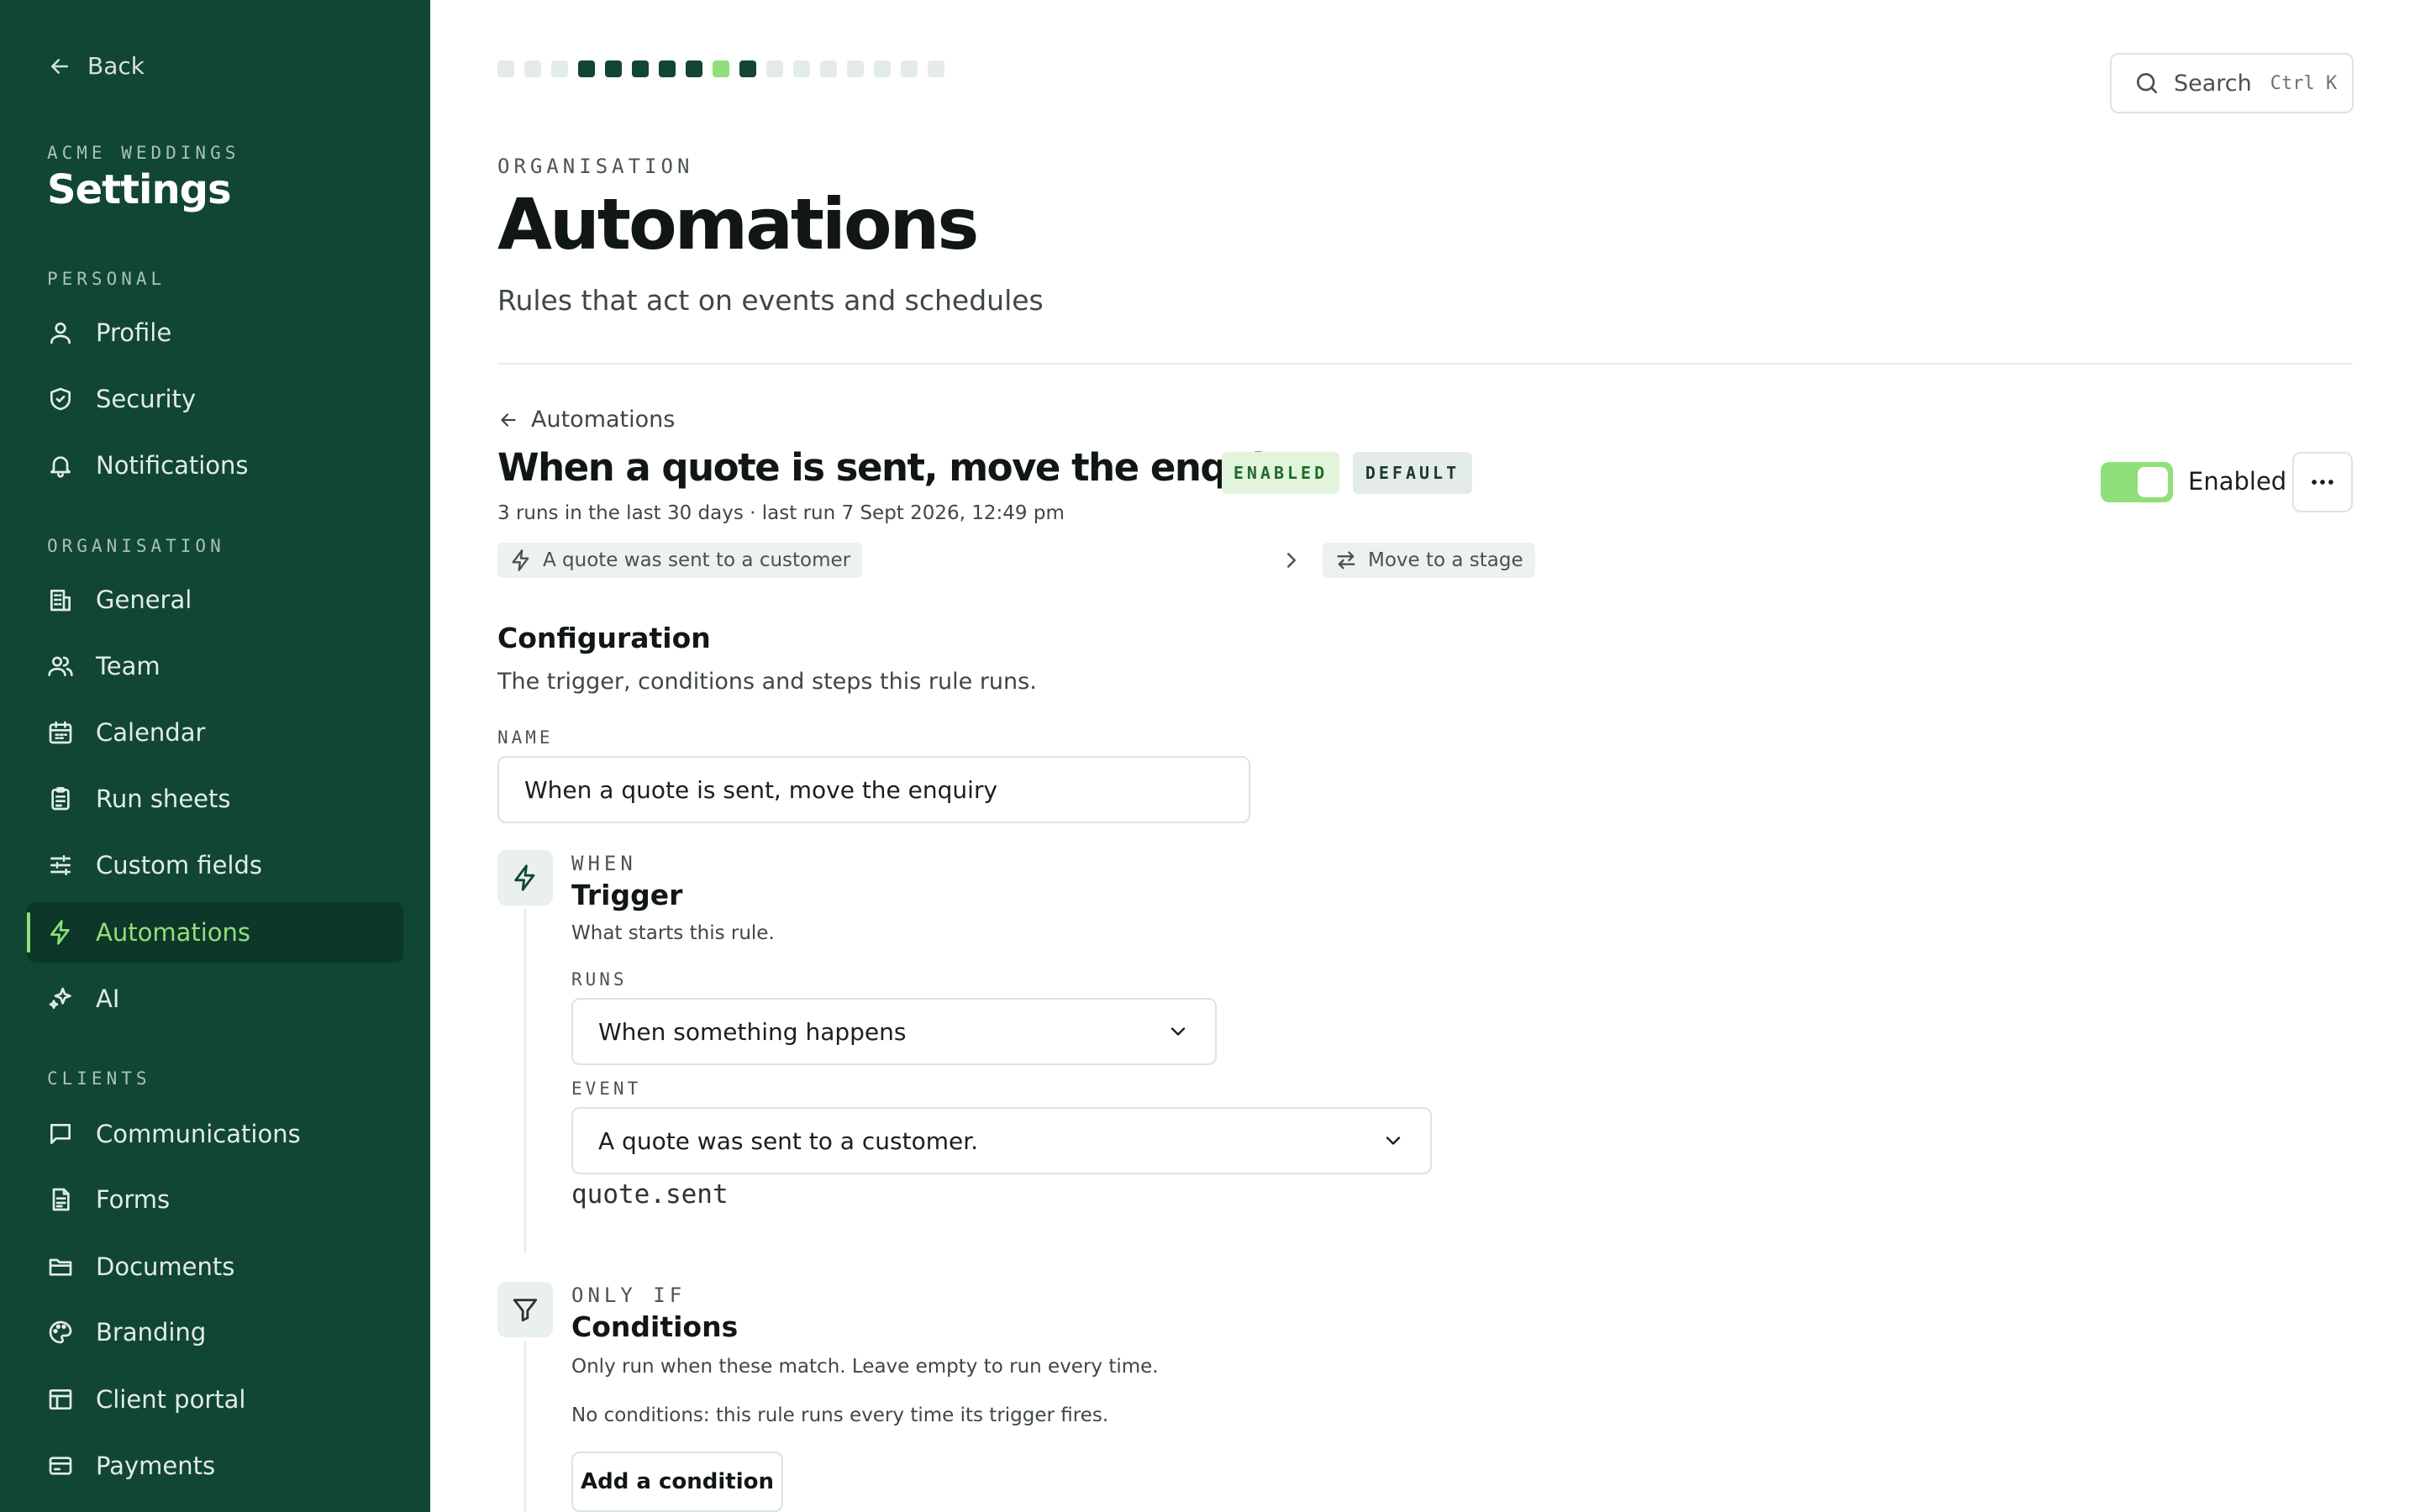 This screenshot has width=2420, height=1512. What do you see at coordinates (738, 224) in the screenshot?
I see `page-title: Automations` at bounding box center [738, 224].